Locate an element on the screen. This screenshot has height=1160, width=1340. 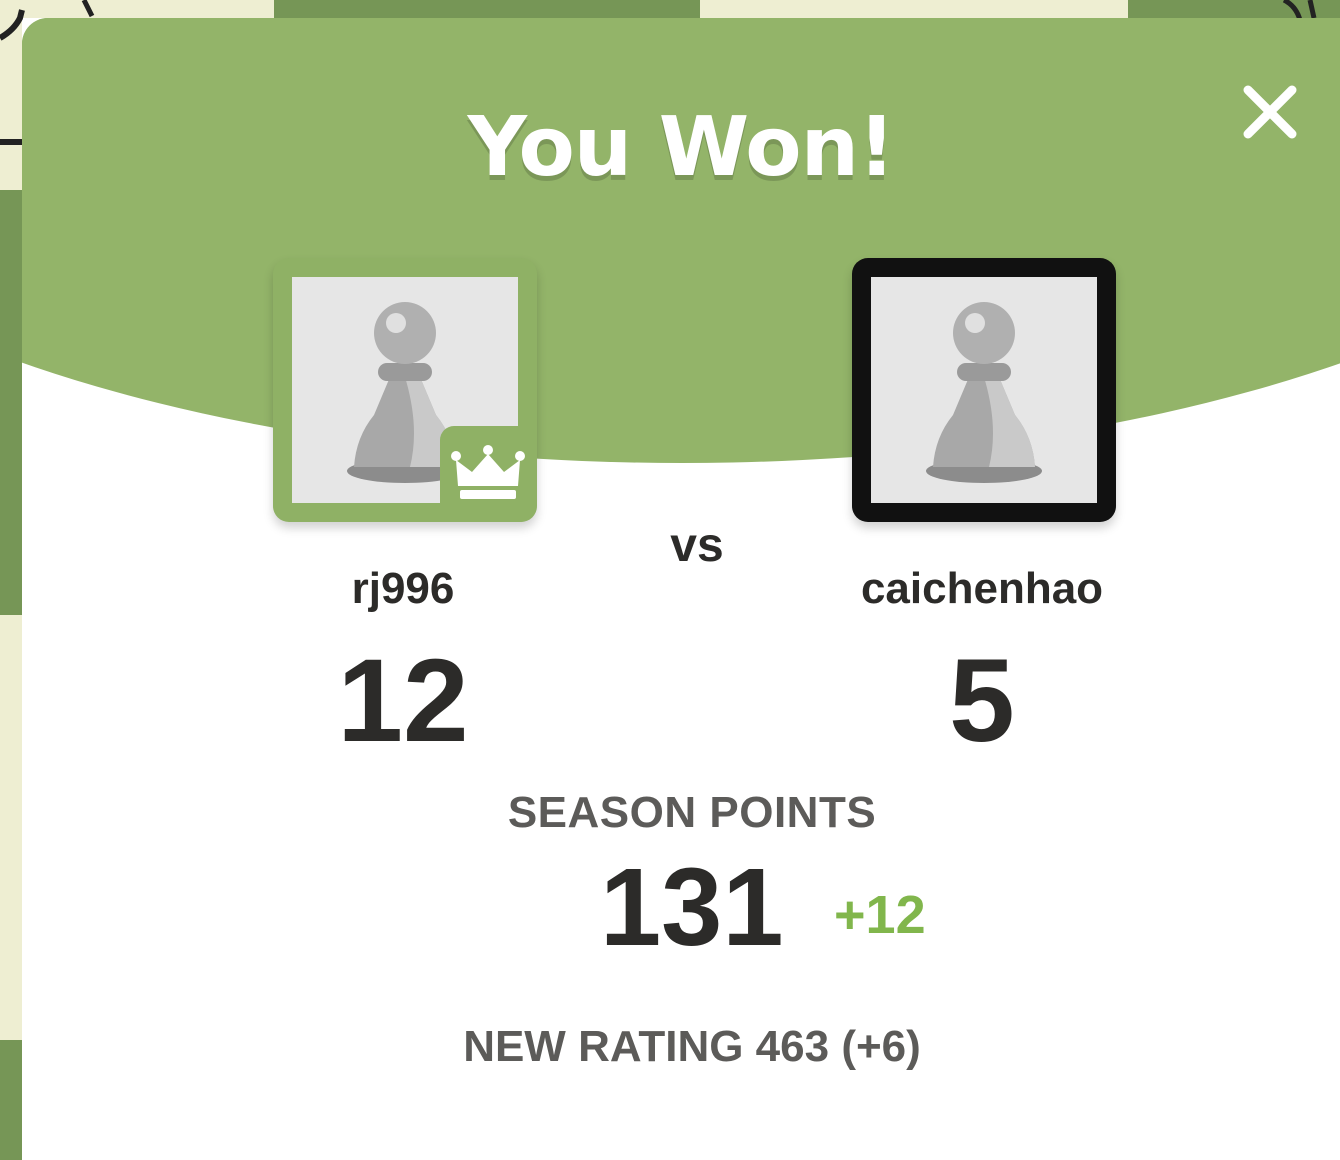
season-points-value: 131 is located at coordinates (692, 907).